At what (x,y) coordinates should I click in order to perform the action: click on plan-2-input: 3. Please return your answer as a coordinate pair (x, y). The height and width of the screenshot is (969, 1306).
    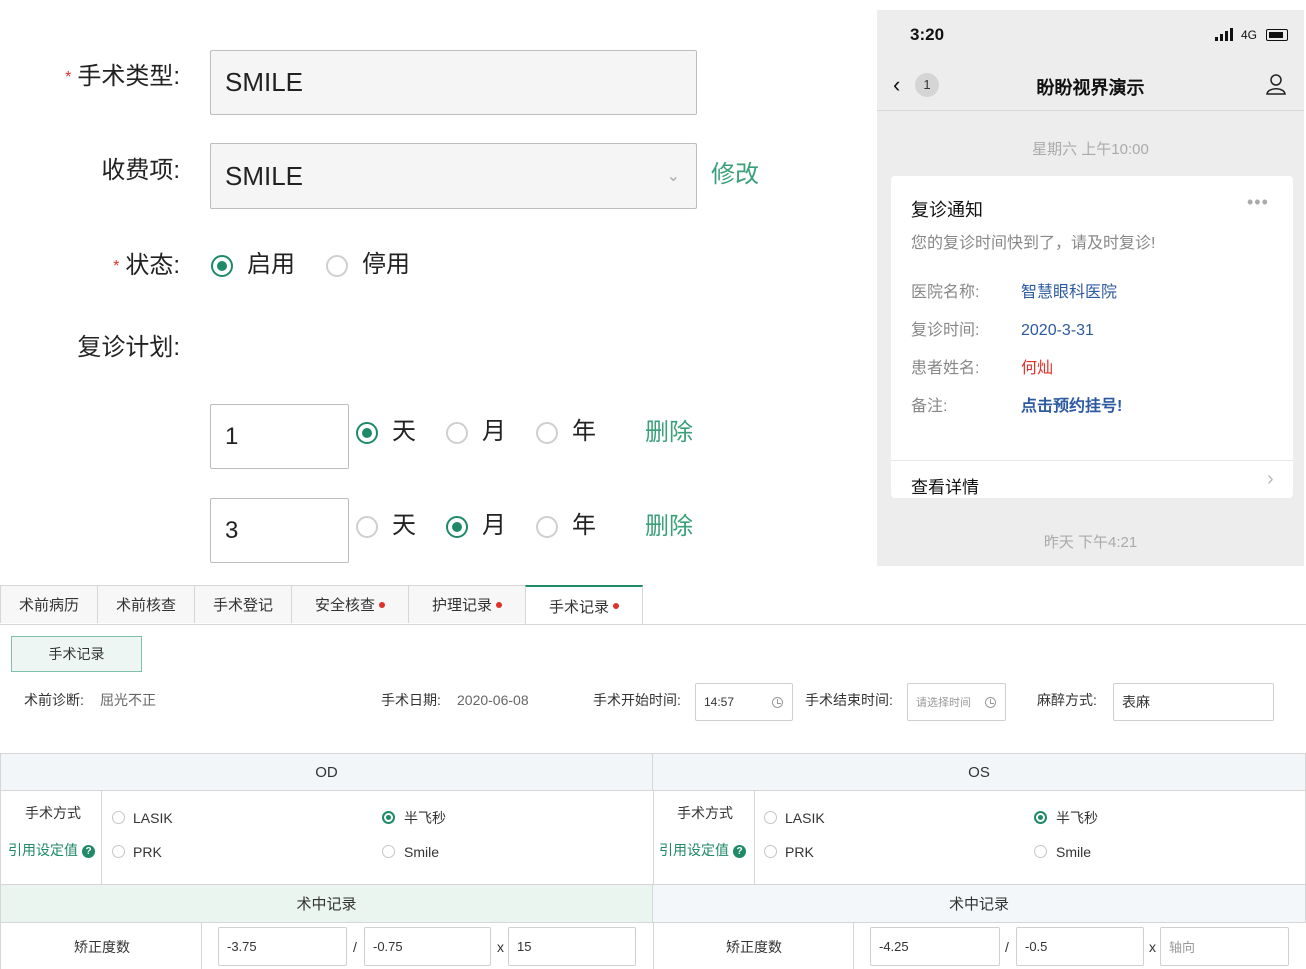
    Looking at the image, I should click on (279, 530).